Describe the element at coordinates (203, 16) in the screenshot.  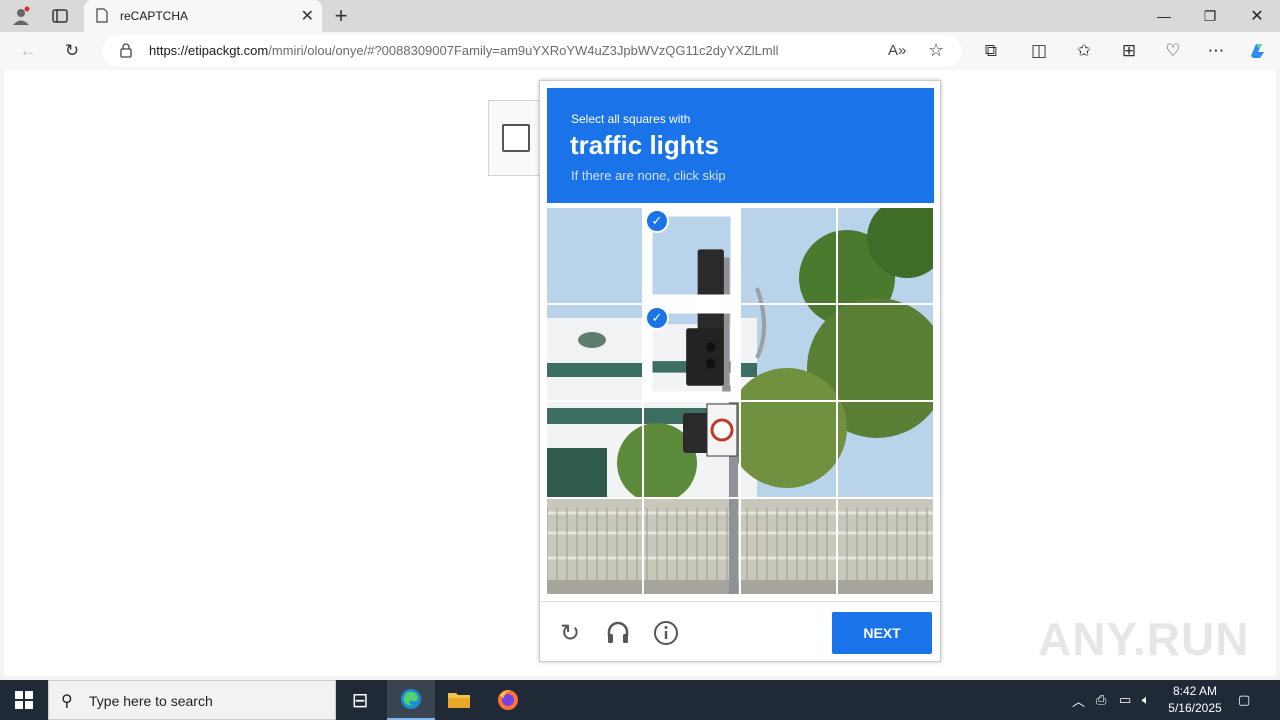
I see `browser-tab: reCAPTCHA ✕` at that location.